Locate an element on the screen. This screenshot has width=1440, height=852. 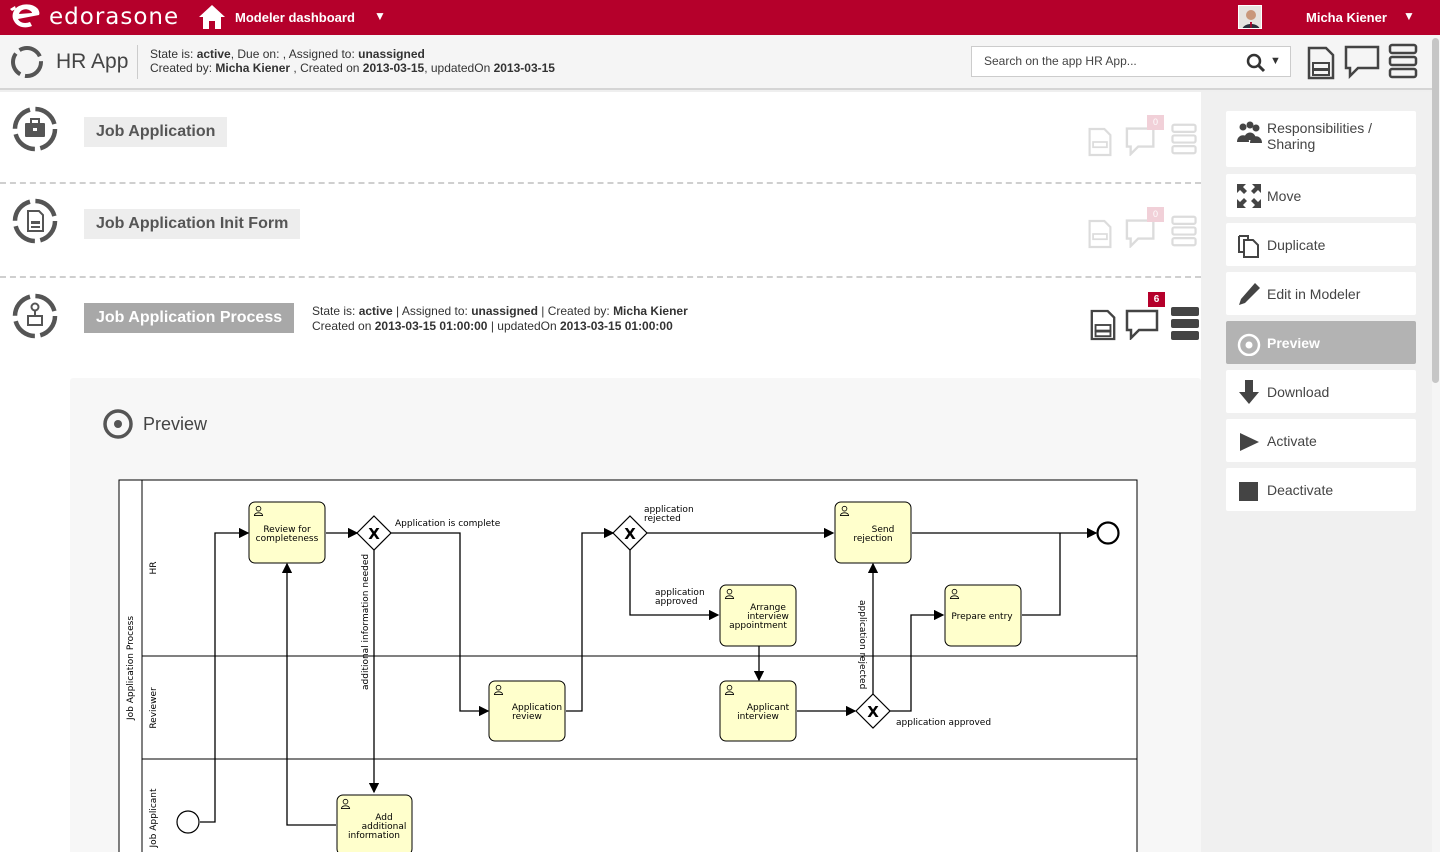
task-applicant-interview: Applicant interview is located at coordinates (758, 711).